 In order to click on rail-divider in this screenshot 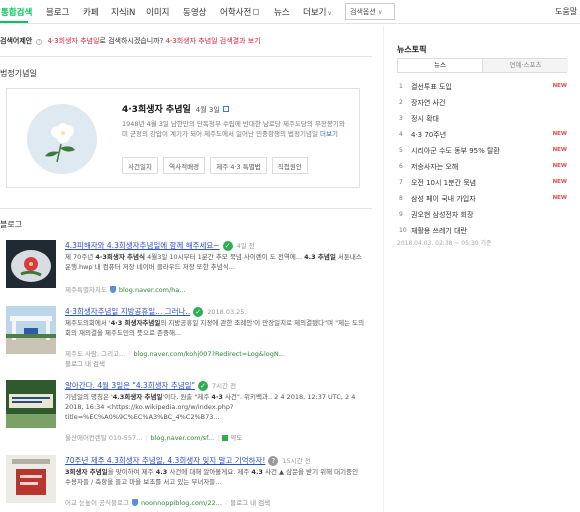, I will do `click(383, 269)`.